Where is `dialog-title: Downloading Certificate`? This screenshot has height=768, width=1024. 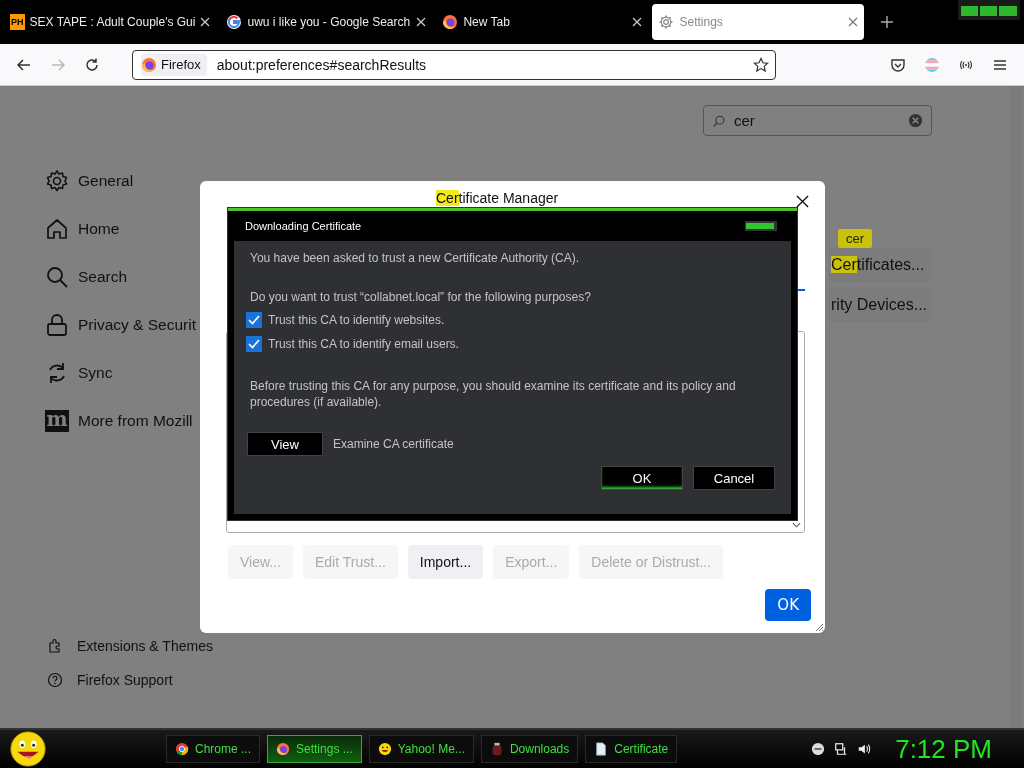
dialog-title: Downloading Certificate is located at coordinates (304, 226).